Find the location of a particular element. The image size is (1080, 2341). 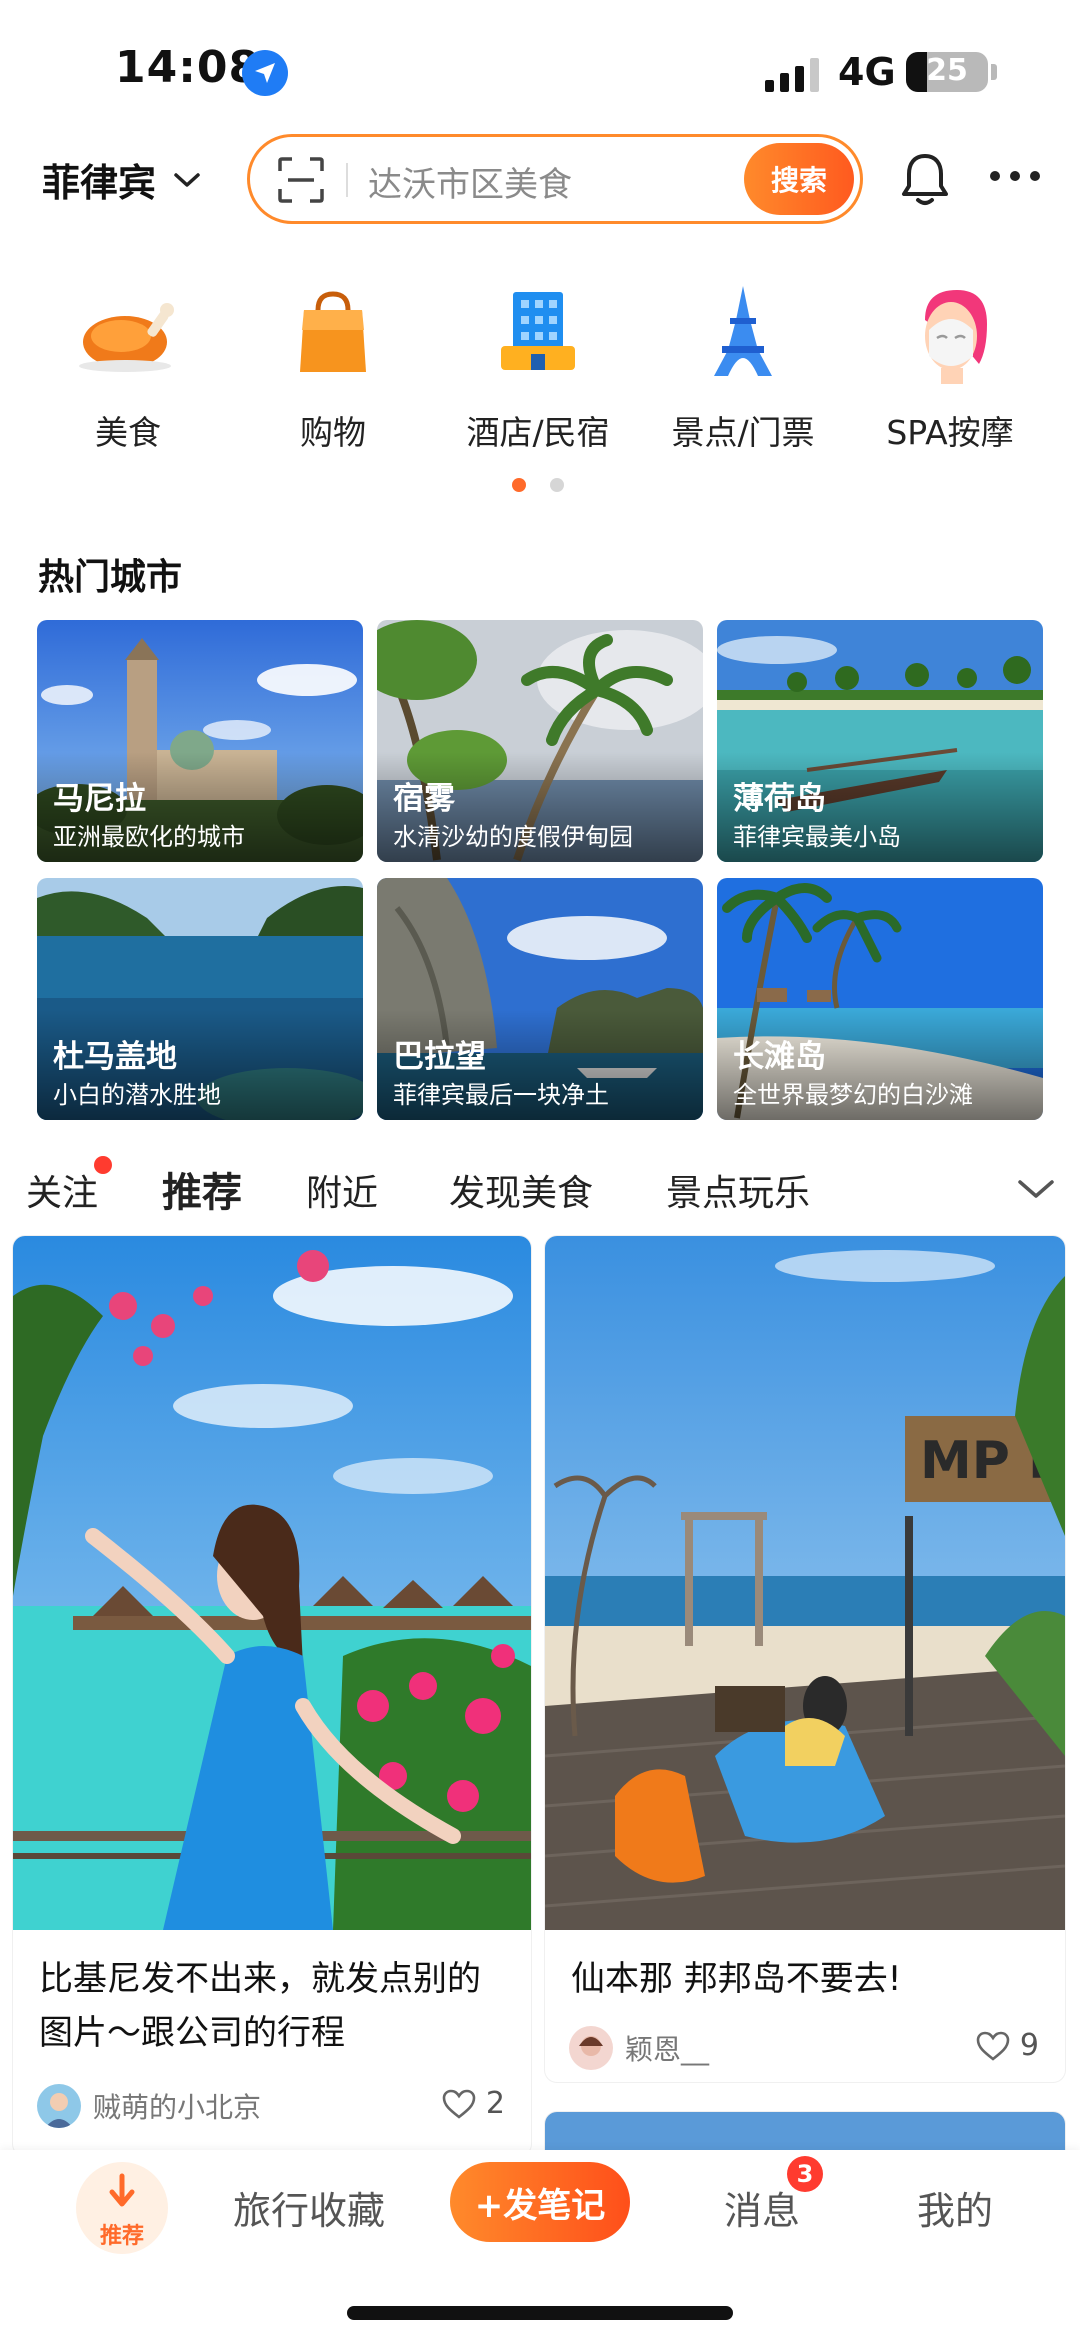

roast-chicken-icon is located at coordinates (128, 335).